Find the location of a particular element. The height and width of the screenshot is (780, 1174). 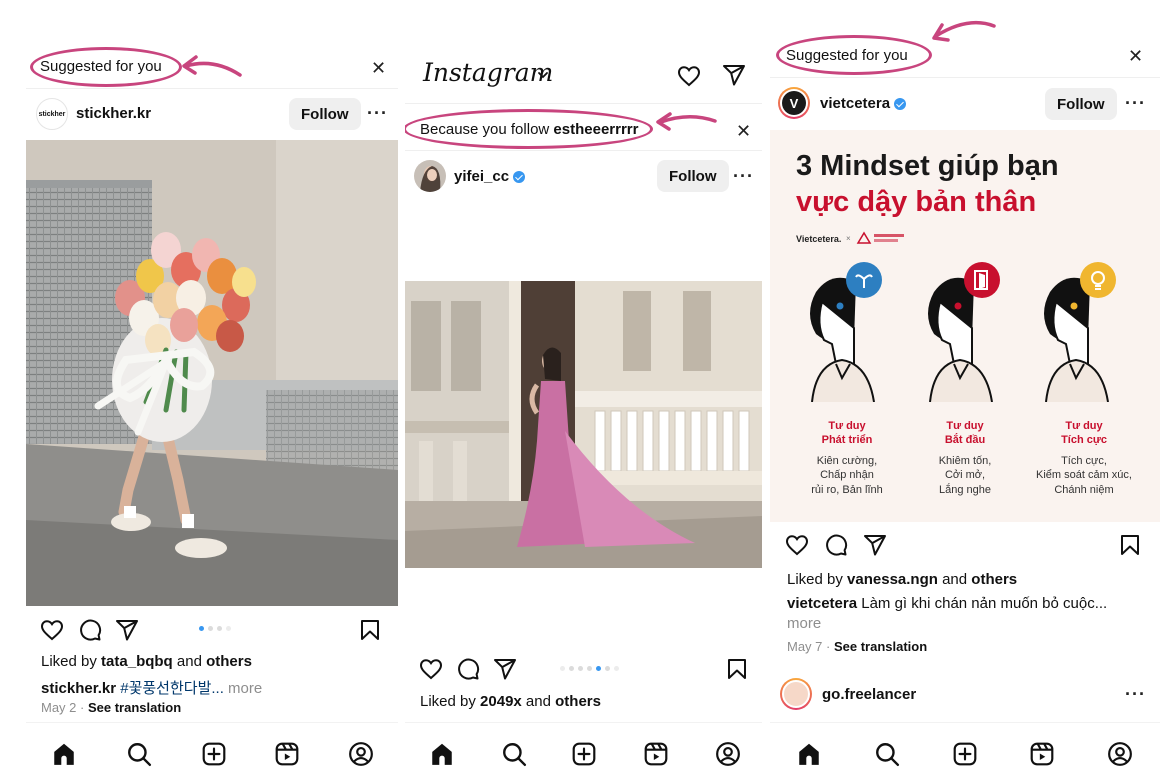

account-name-text: vietcetera is located at coordinates (855, 103).